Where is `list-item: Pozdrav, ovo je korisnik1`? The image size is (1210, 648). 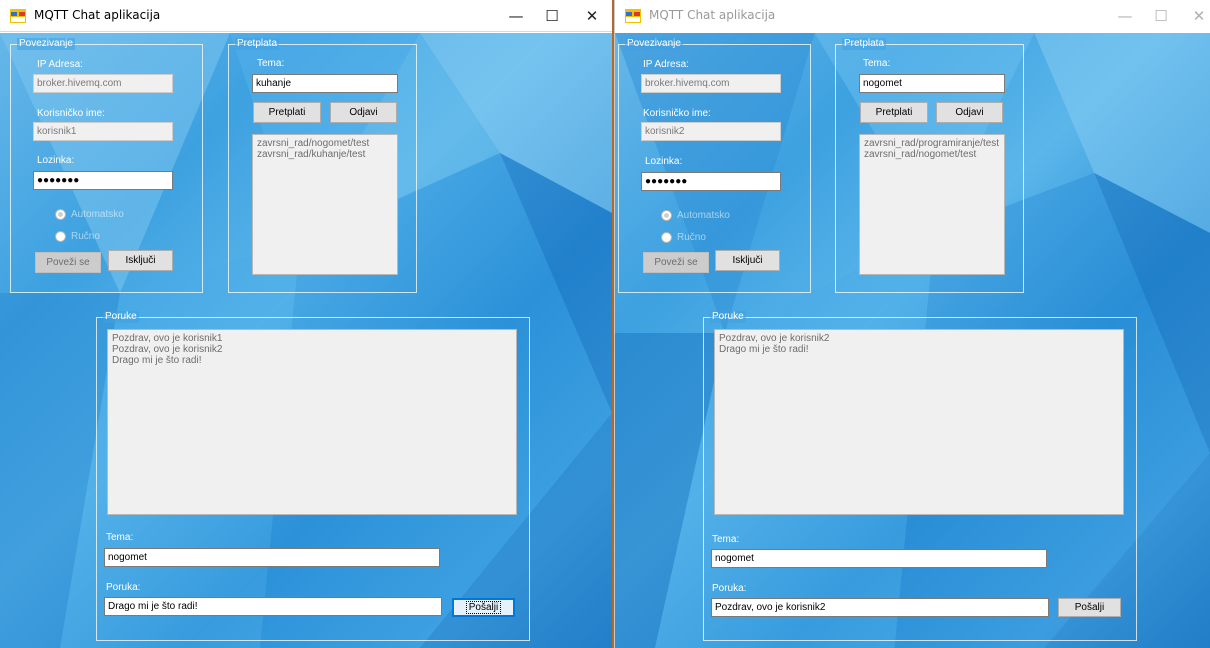 list-item: Pozdrav, ovo je korisnik1 is located at coordinates (312, 338).